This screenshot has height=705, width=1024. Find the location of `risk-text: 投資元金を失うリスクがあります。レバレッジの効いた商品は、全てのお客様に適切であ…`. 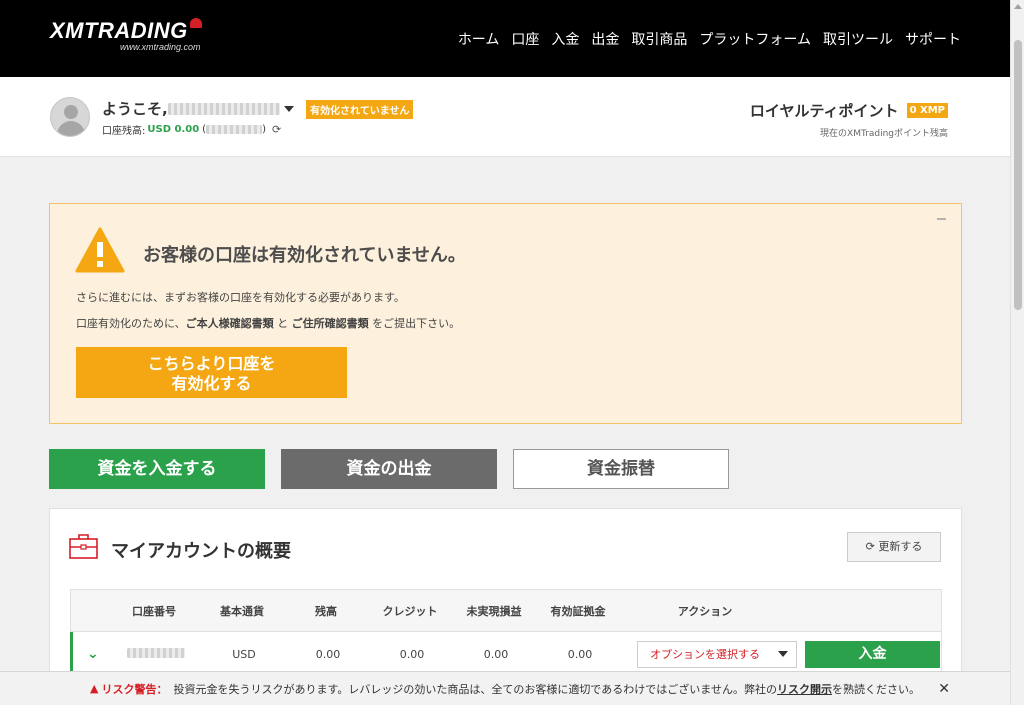

risk-text: 投資元金を失うリスクがあります。レバレッジの効いた商品は、全てのお客様に適切であ… is located at coordinates (475, 689).